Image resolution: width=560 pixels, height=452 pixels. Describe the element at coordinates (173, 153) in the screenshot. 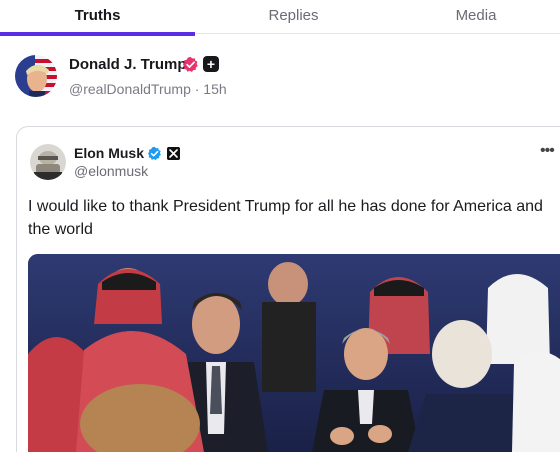

I see `x-logo-icon` at that location.